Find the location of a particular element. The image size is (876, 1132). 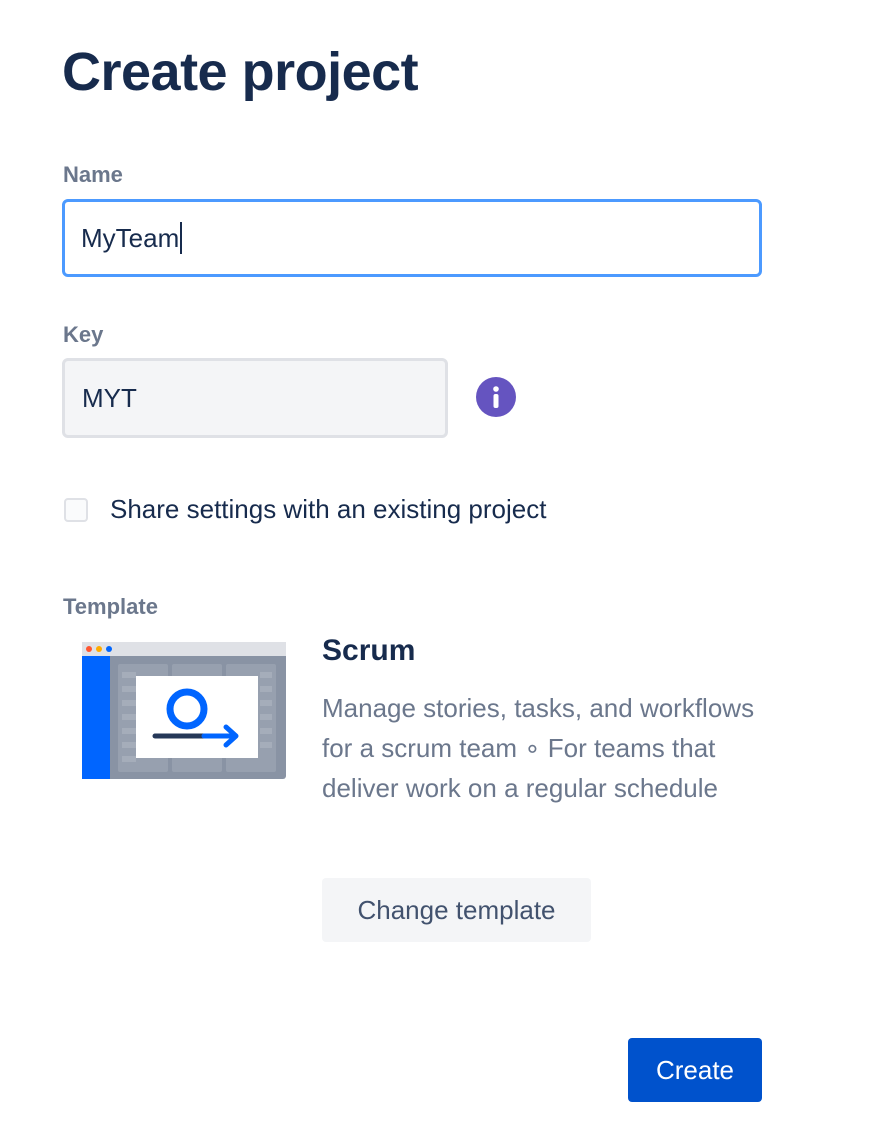

scrum-template-illustration is located at coordinates (184, 710).